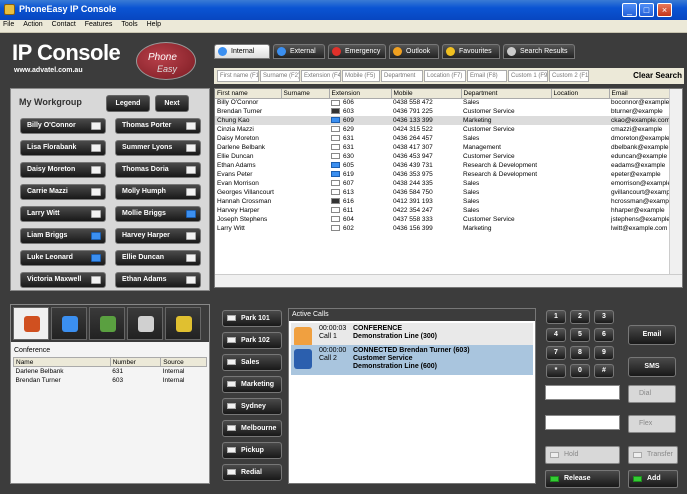 The image size is (687, 494). Describe the element at coordinates (556, 317) in the screenshot. I see `dialpad-key: 1` at that location.